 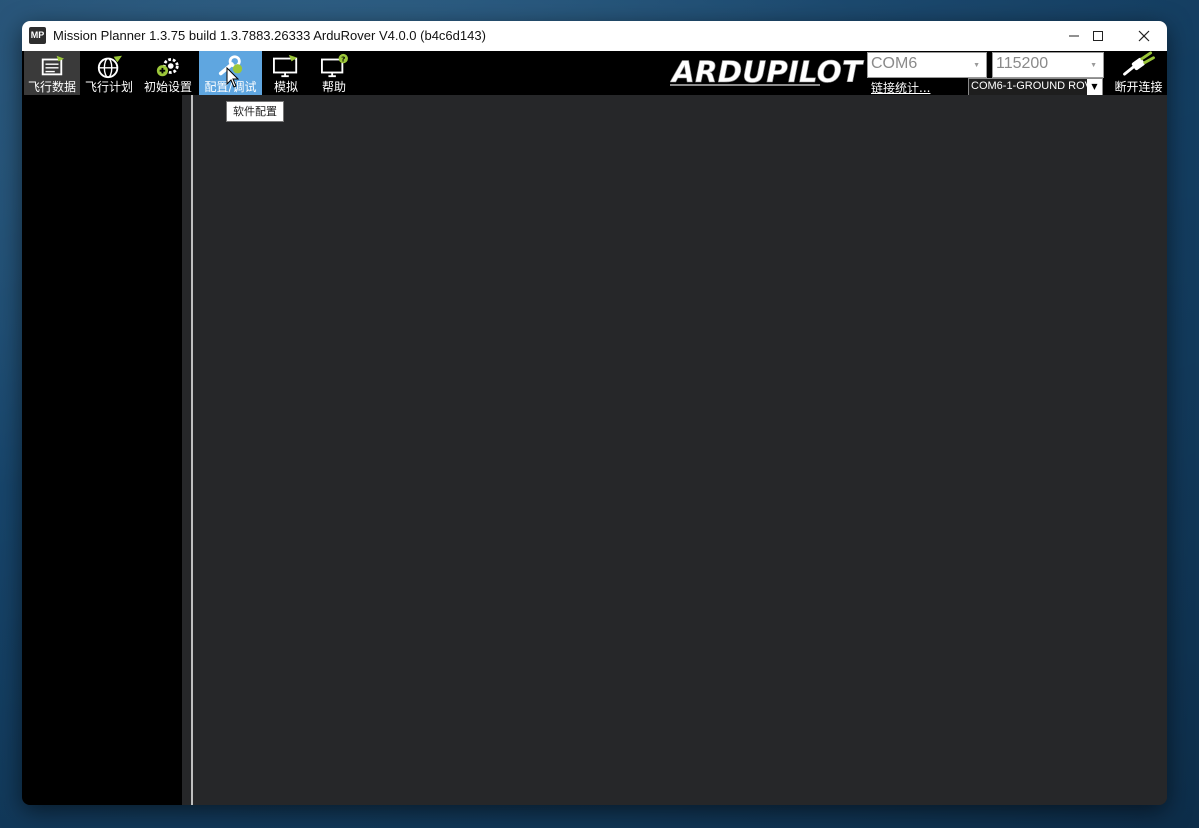 I want to click on baud-combo: 115200 ▼, so click(x=1048, y=65).